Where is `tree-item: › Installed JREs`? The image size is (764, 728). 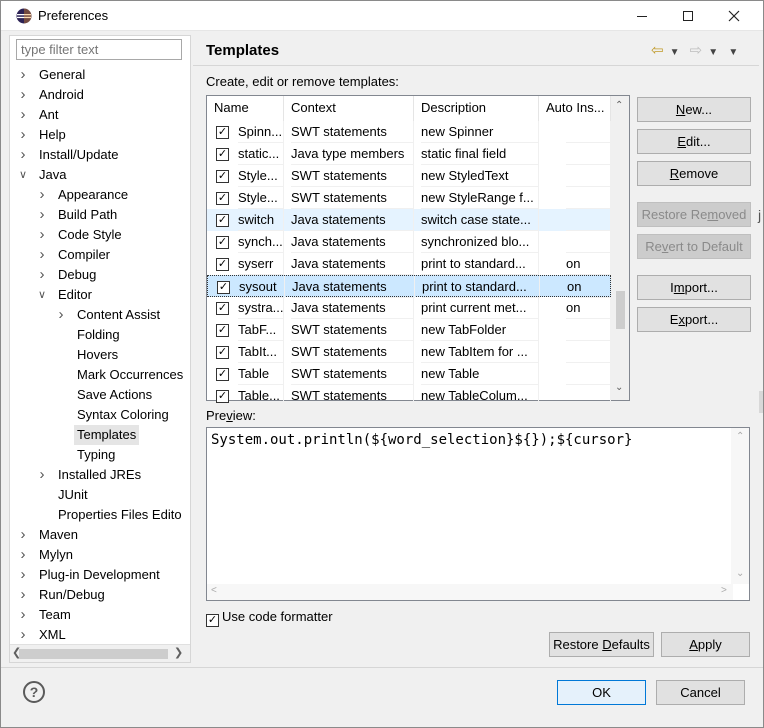 tree-item: › Installed JREs is located at coordinates (100, 475).